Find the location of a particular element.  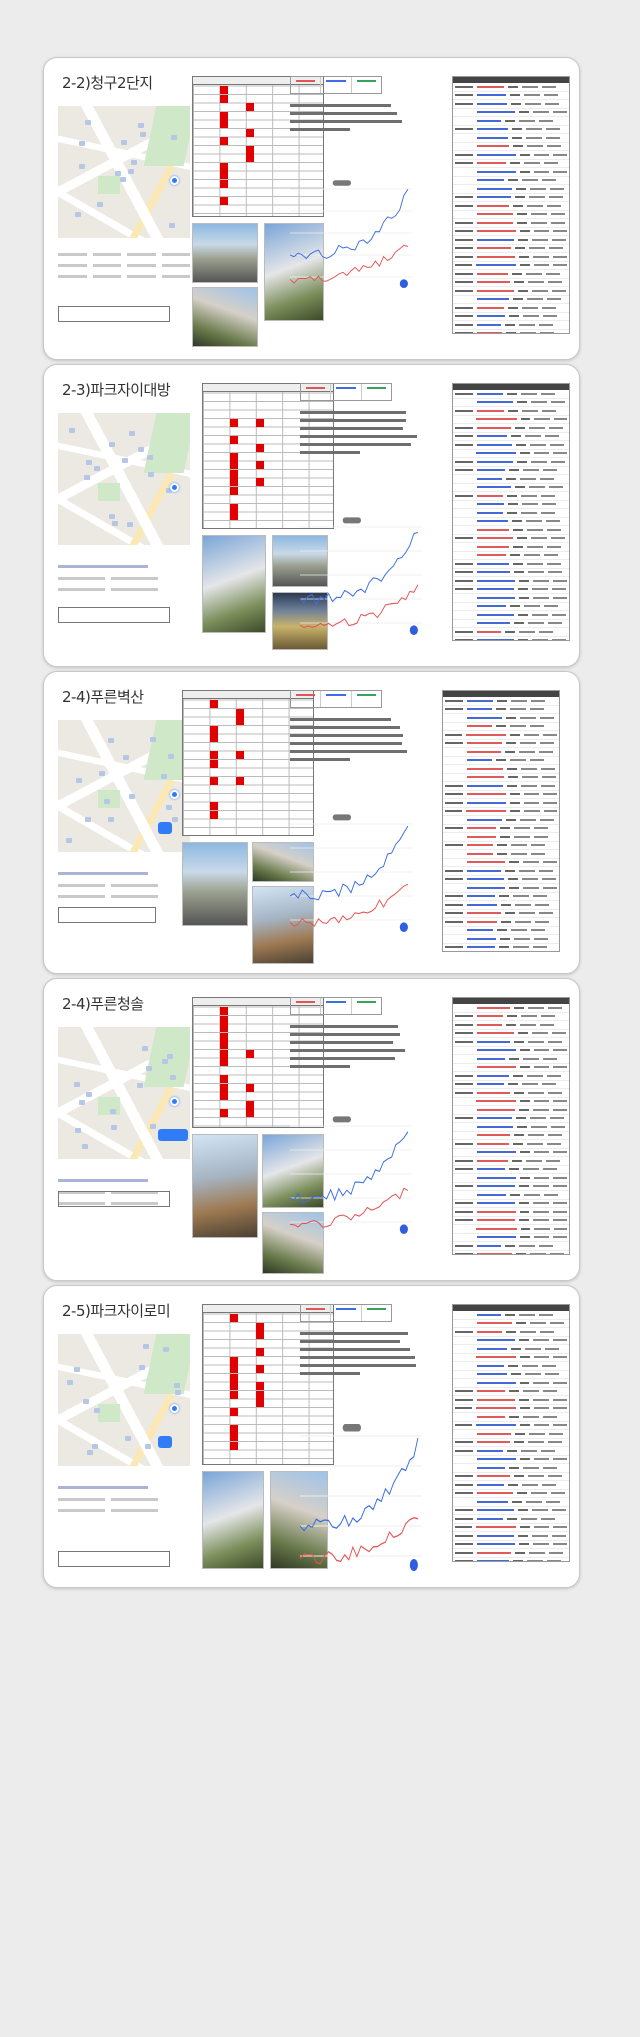

slide-card: 2-3)파크자이대방 is located at coordinates (311, 515).